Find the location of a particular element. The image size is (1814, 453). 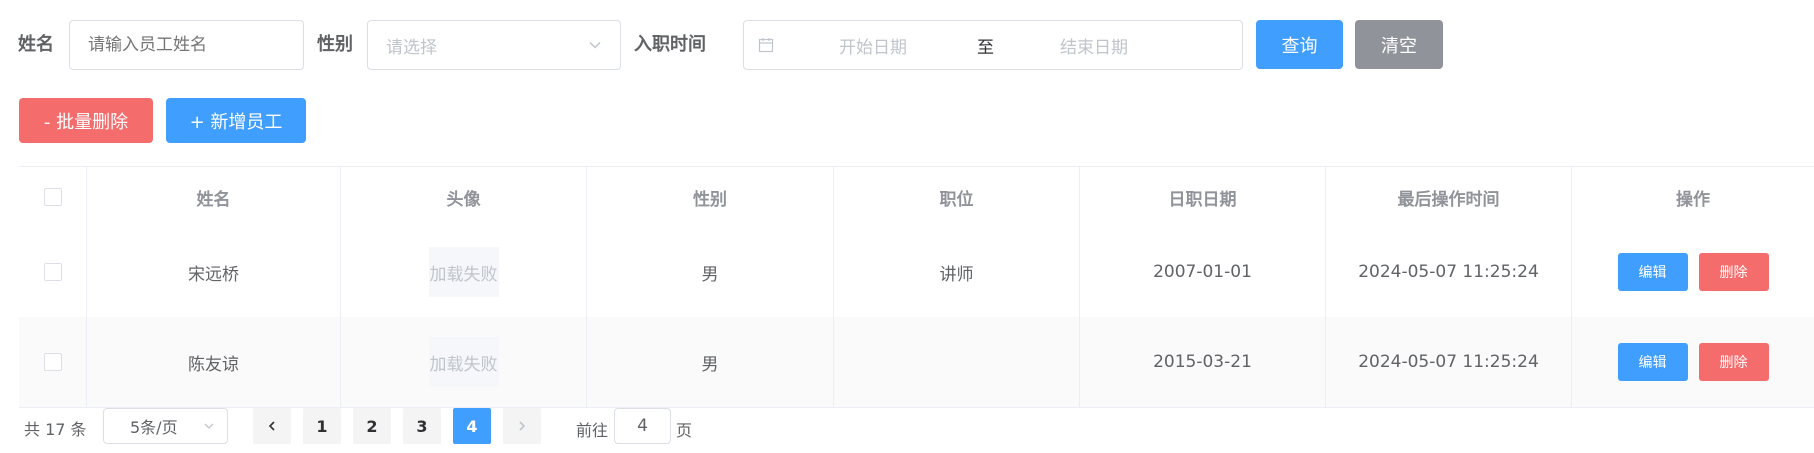

header-position: 职位 is located at coordinates (957, 197).